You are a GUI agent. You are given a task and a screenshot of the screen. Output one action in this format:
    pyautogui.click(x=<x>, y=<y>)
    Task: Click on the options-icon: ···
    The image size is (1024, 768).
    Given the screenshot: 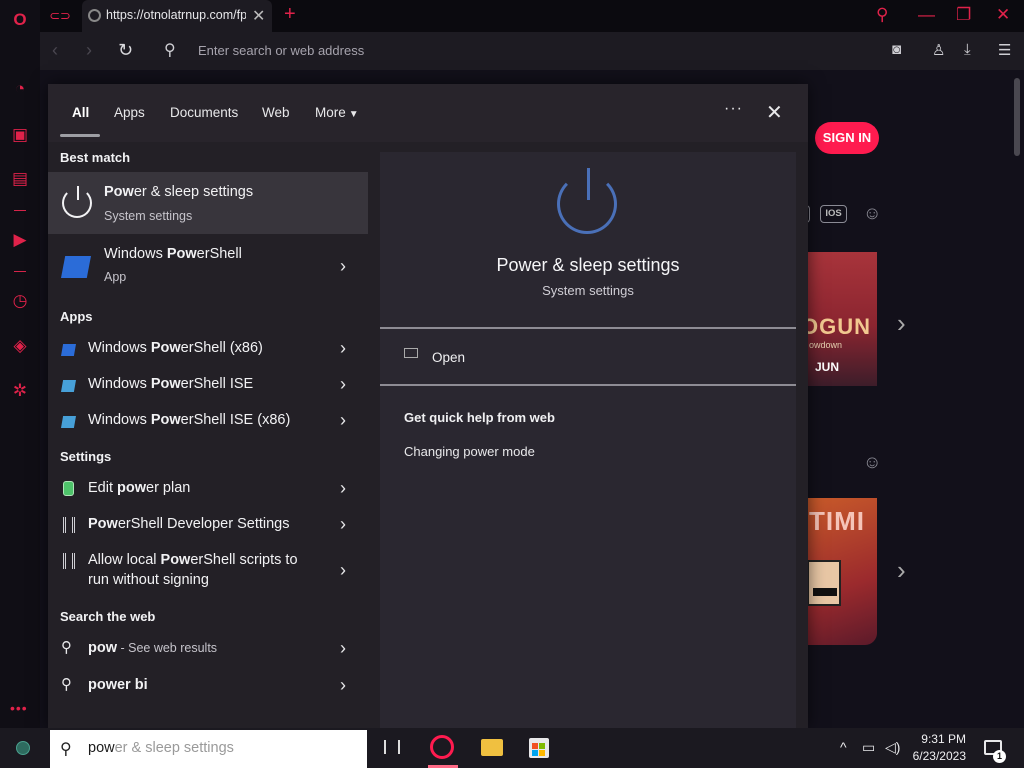 What is the action you would take?
    pyautogui.click(x=733, y=109)
    